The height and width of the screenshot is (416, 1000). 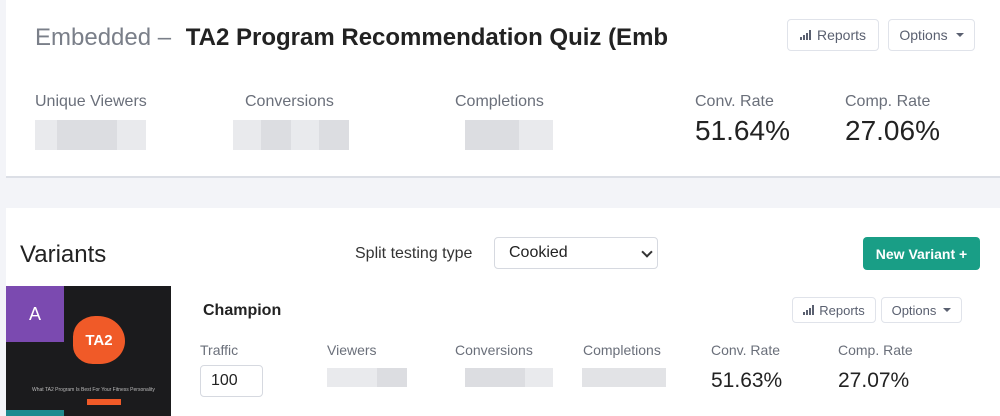 What do you see at coordinates (647, 252) in the screenshot?
I see `chevron-down-icon` at bounding box center [647, 252].